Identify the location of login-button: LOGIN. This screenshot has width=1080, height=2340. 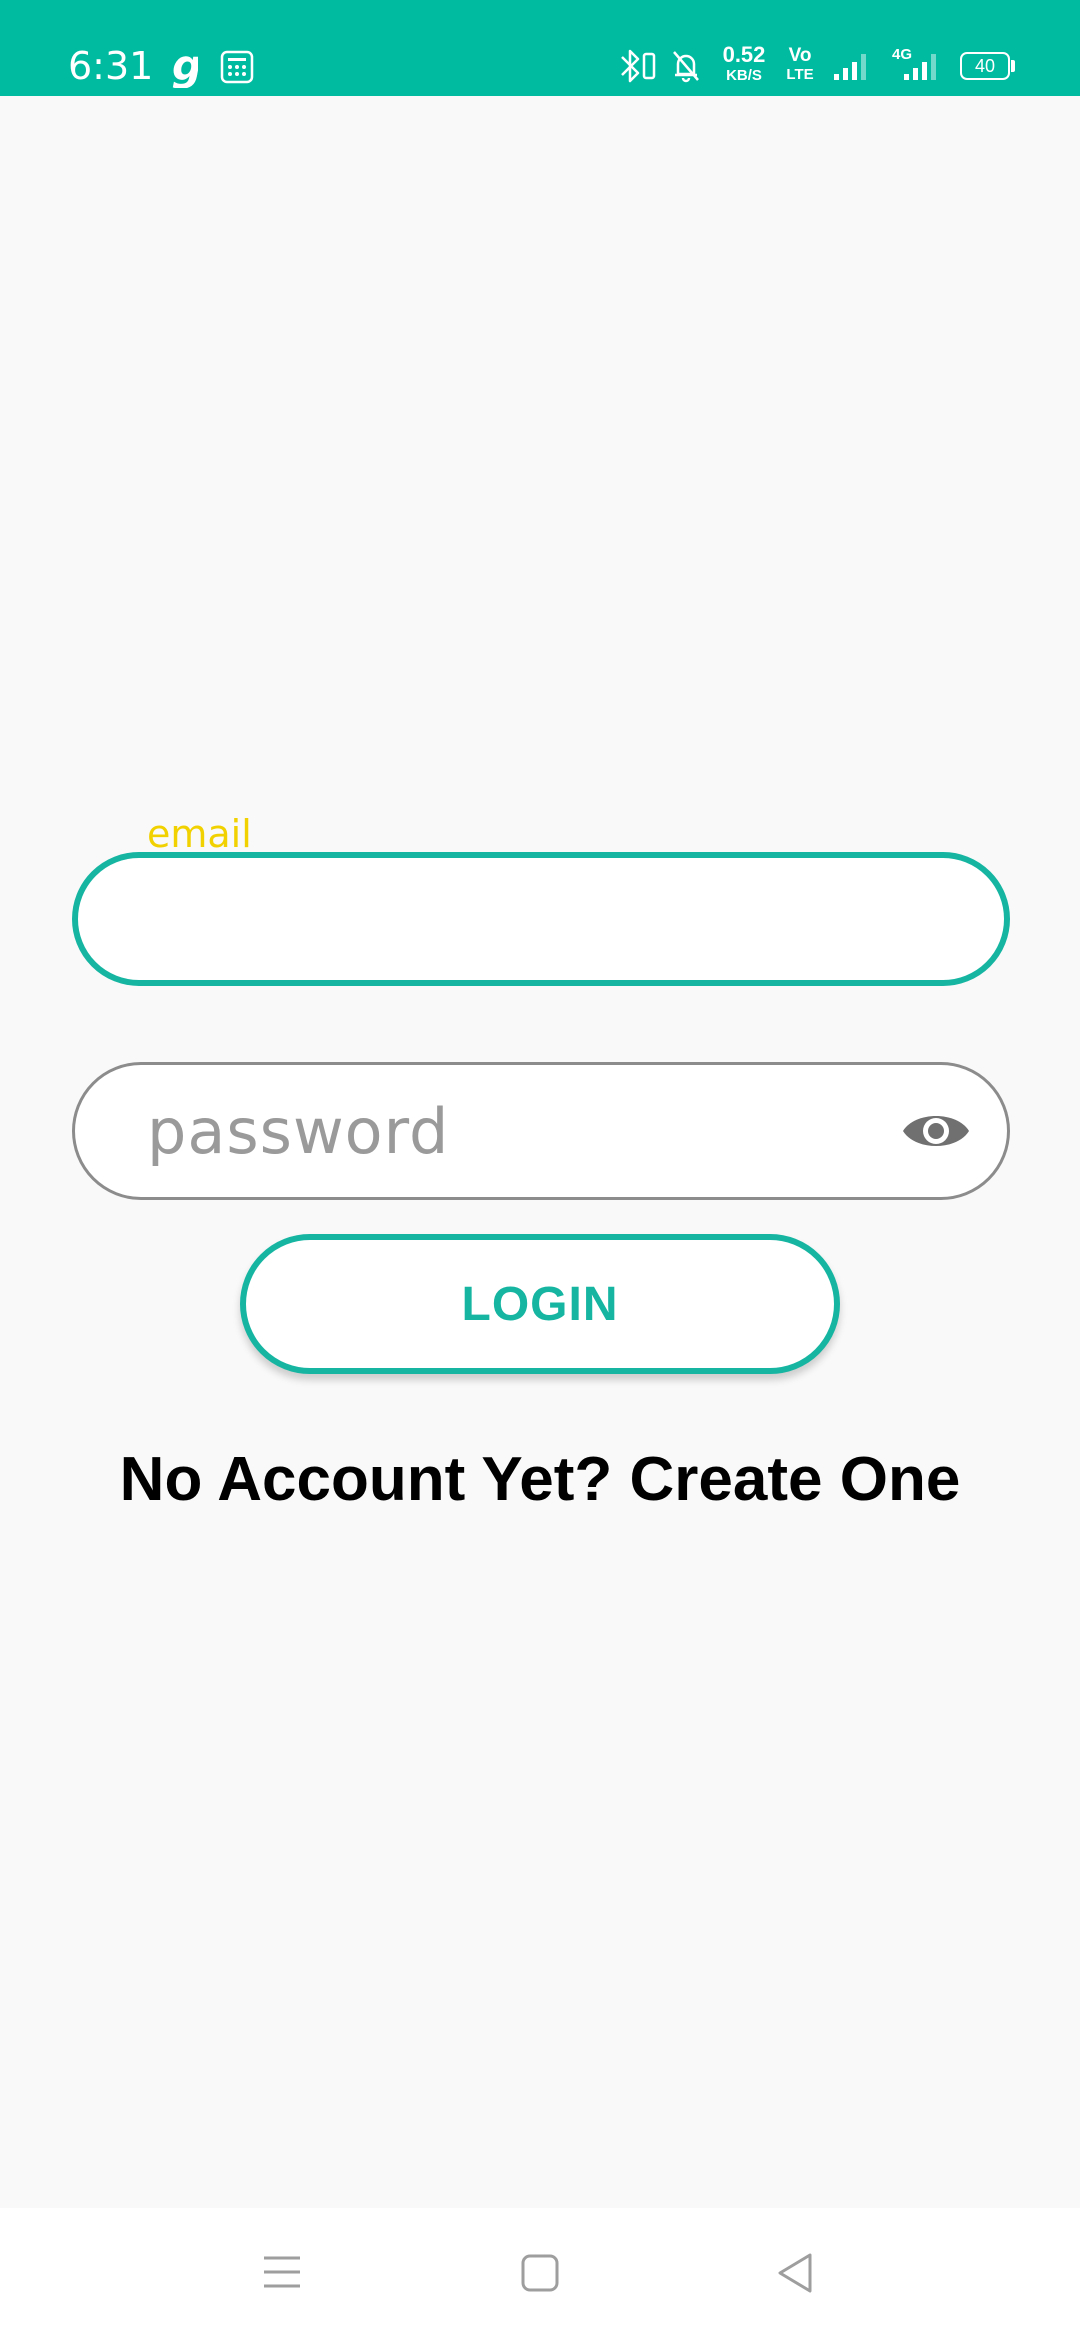
(540, 1304).